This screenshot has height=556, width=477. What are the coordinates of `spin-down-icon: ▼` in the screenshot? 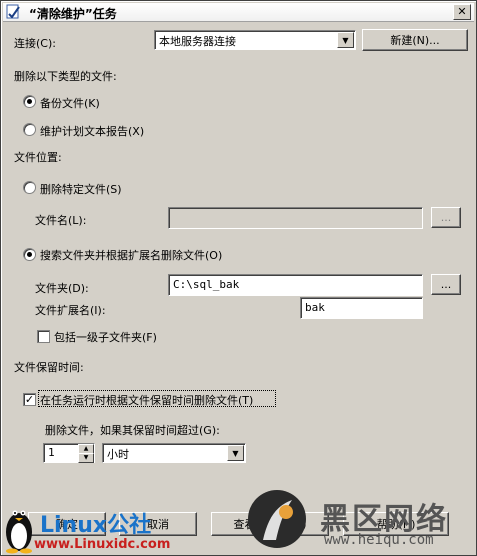 It's located at (86, 458).